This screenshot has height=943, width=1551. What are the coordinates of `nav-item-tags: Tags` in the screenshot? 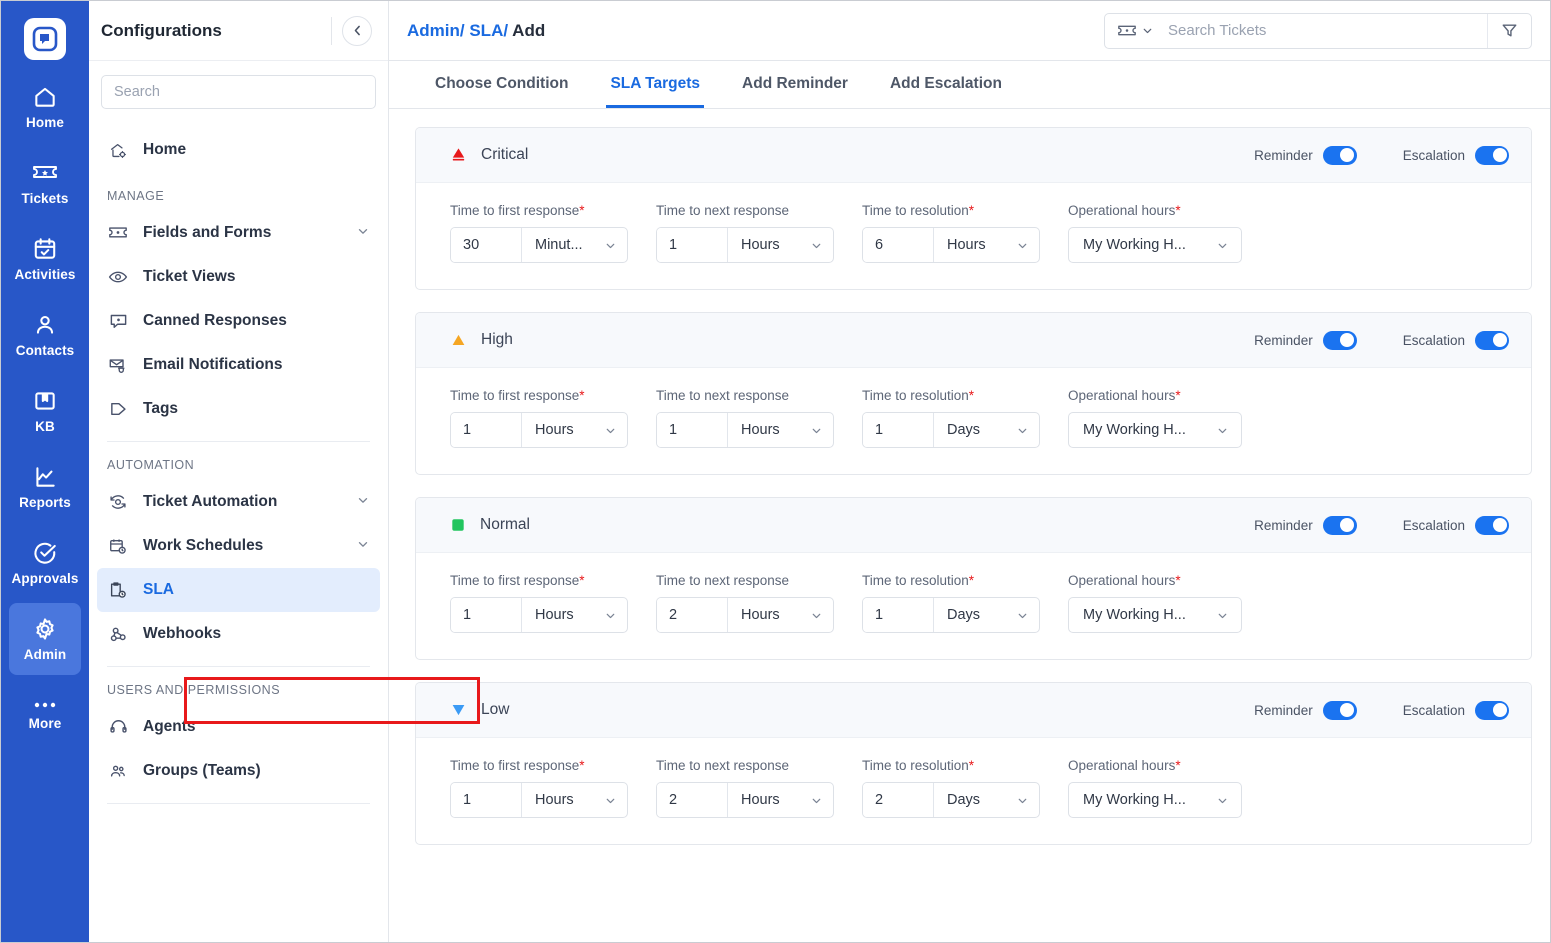 It's located at (238, 409).